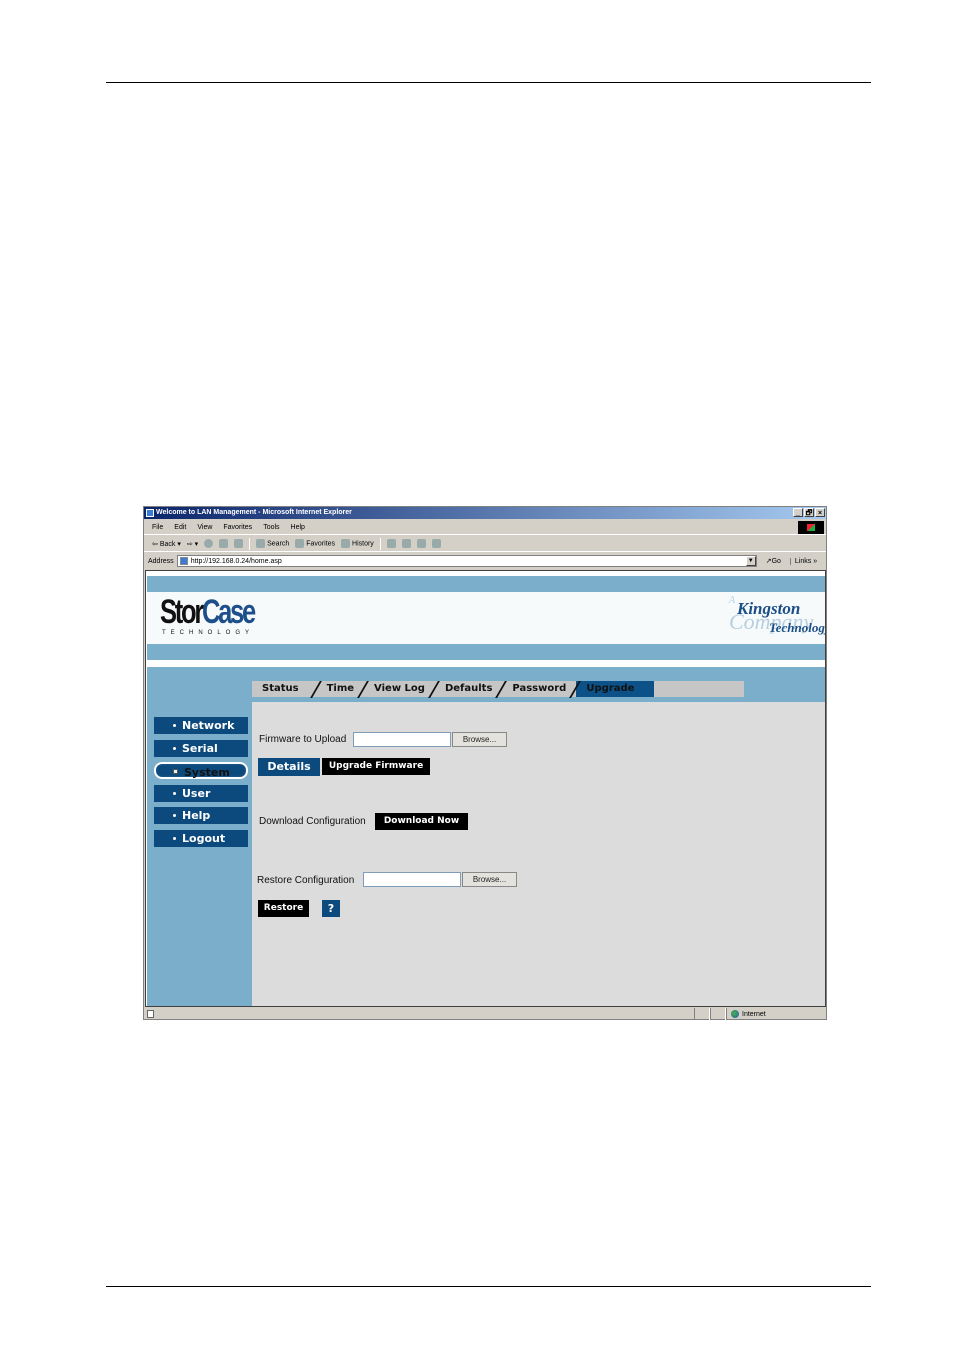 The height and width of the screenshot is (1369, 954). I want to click on kingston-logo: A Company Kingston Technology, so click(774, 620).